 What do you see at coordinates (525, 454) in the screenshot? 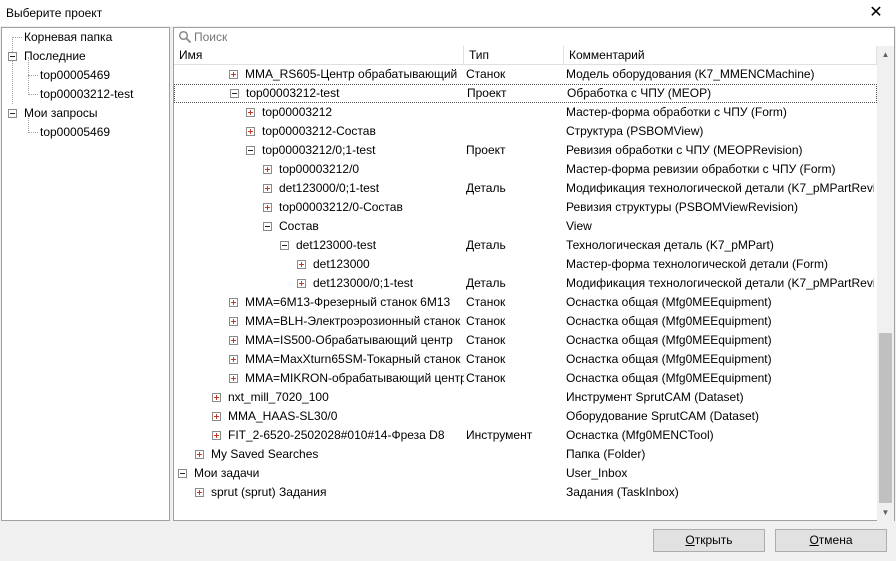
I see `table-row: My Saved Searches Папка (Folder)` at bounding box center [525, 454].